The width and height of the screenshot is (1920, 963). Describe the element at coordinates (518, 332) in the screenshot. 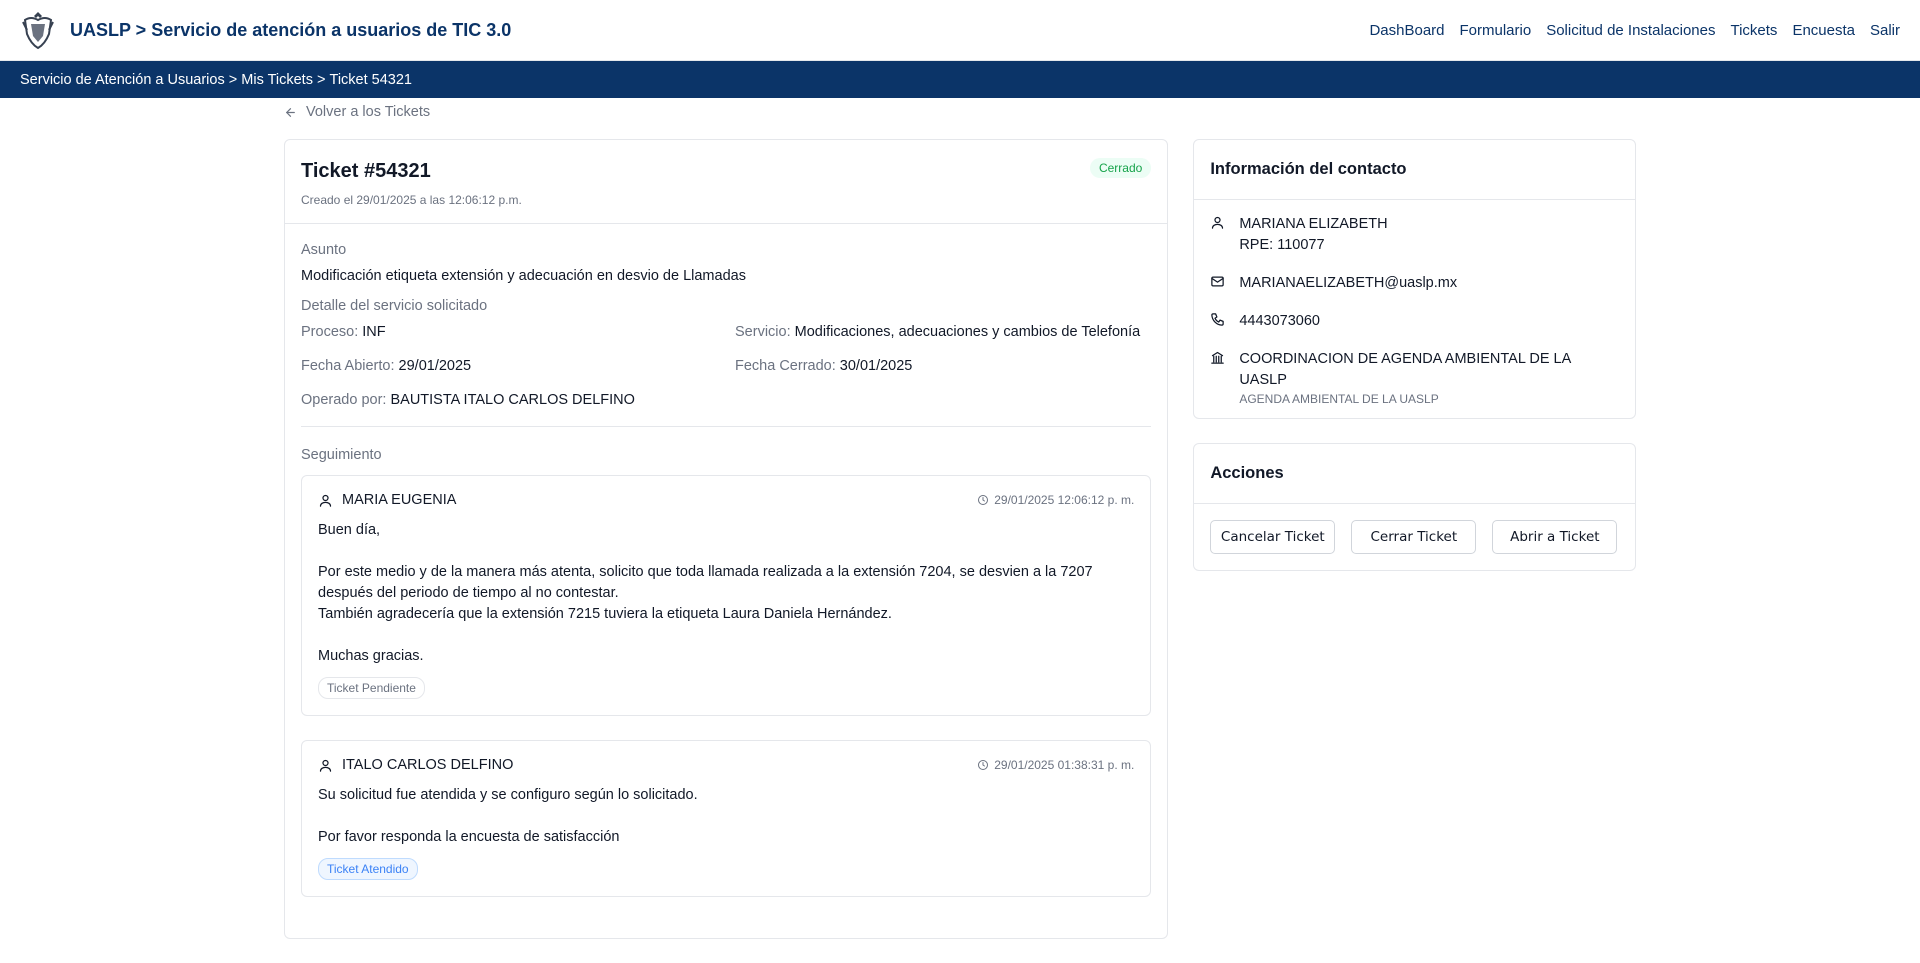

I see `proceso-field: Proceso: INF` at that location.